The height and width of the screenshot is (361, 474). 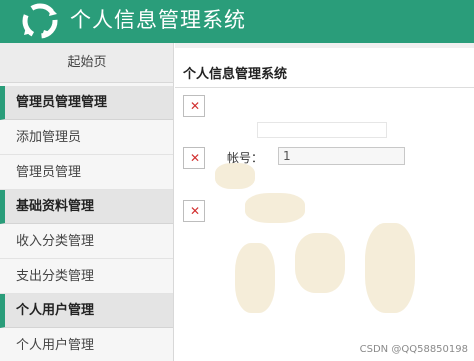 What do you see at coordinates (86, 311) in the screenshot?
I see `sidebar-section-personal-user: 个人用户管理` at bounding box center [86, 311].